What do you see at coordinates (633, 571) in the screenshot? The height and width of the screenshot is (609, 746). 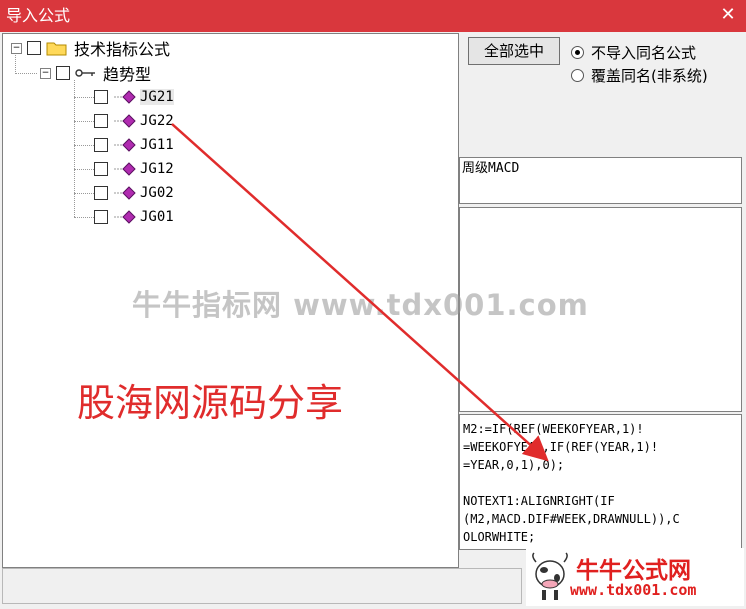 I see `logo-title: 牛牛公式网` at bounding box center [633, 571].